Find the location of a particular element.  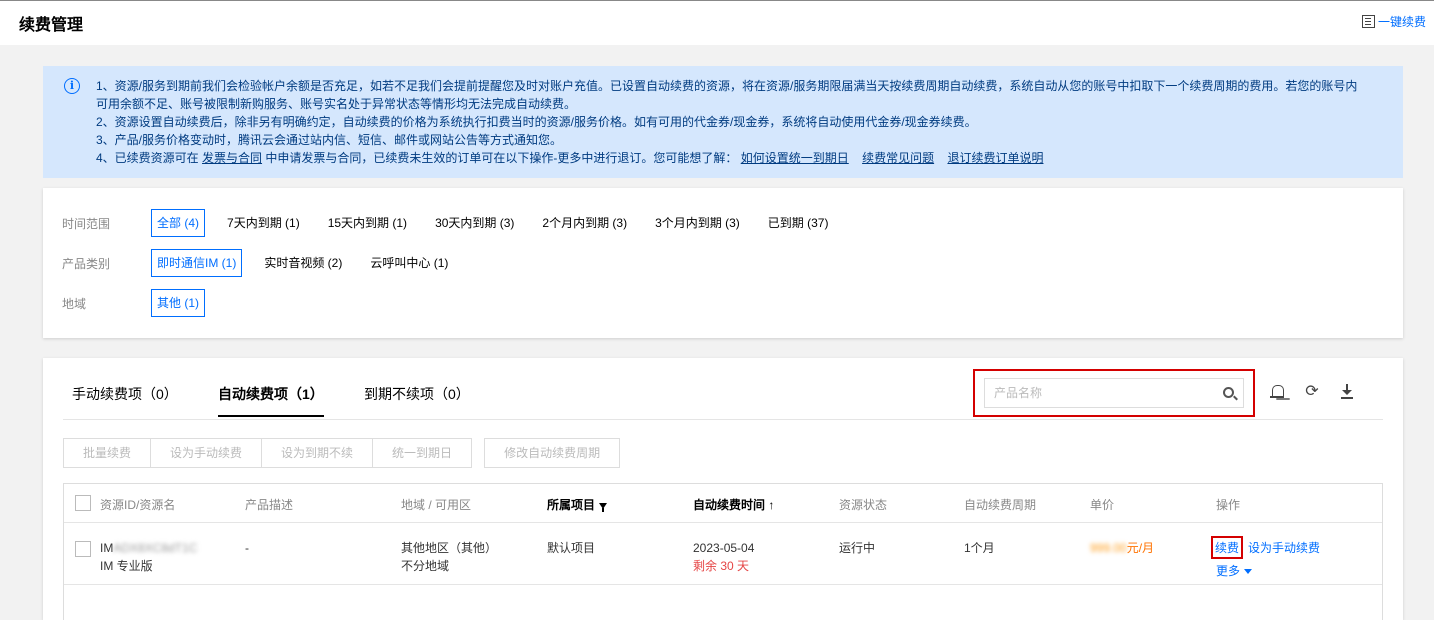

price-cell: 999.00元/月 is located at coordinates (1122, 548).